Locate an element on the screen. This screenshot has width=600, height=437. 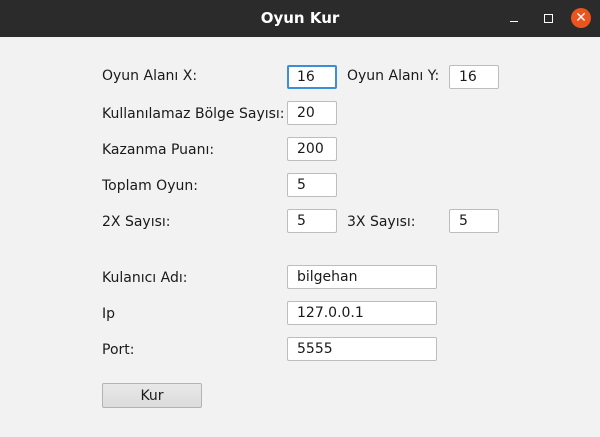
ip-label: Ip is located at coordinates (109, 314).